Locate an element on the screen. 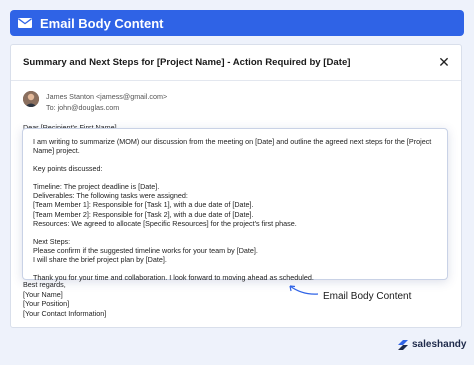  body-line: Name] project. is located at coordinates (56, 151).